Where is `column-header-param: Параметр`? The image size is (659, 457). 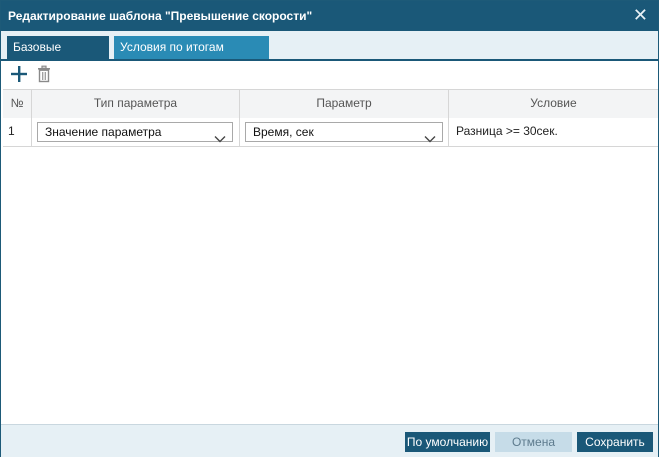 column-header-param: Параметр is located at coordinates (344, 104).